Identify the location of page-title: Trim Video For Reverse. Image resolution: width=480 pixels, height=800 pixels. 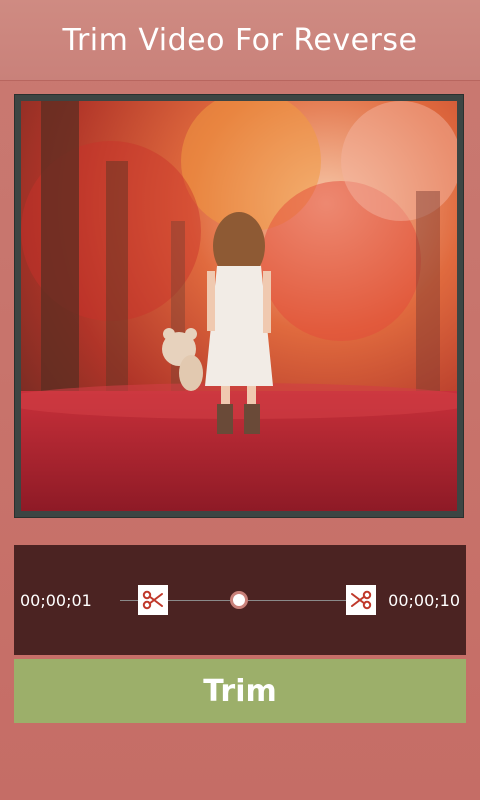
(240, 40).